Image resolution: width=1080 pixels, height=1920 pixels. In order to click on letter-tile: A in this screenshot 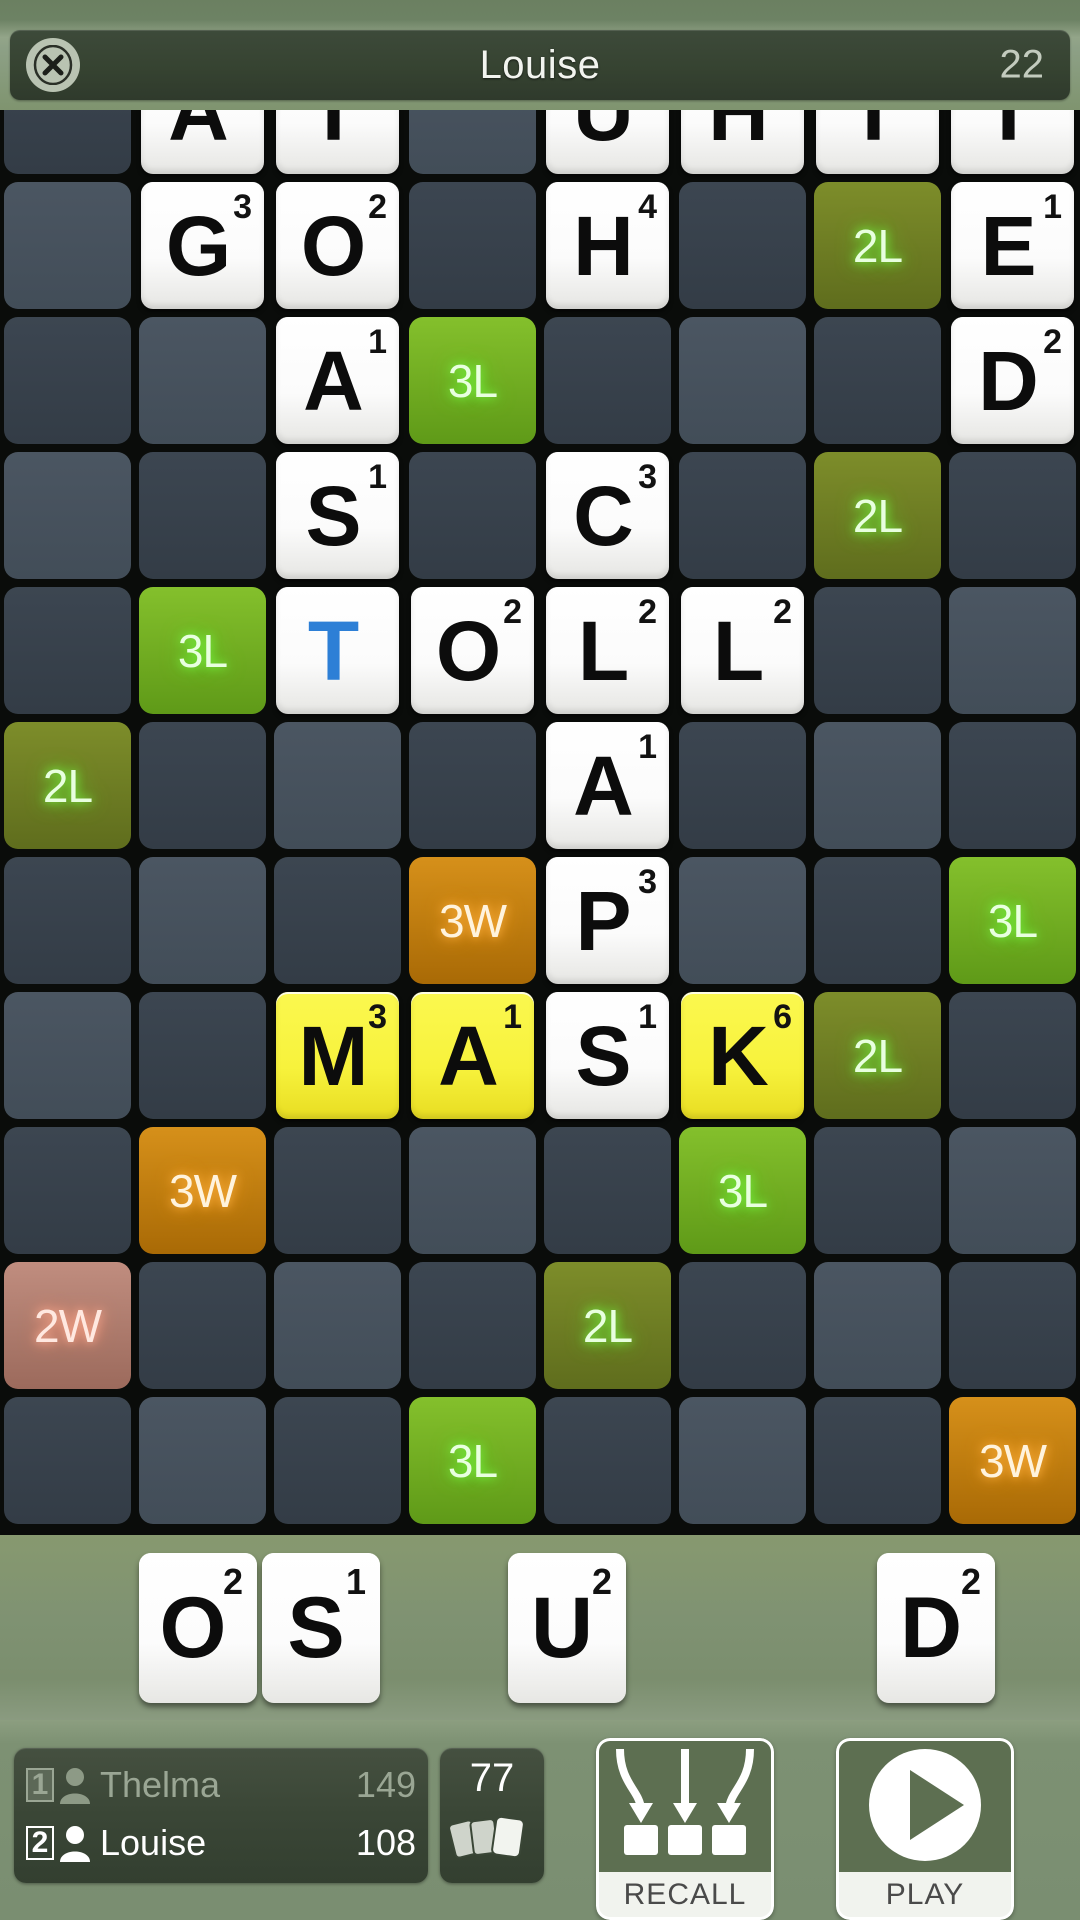, I will do `click(202, 142)`.